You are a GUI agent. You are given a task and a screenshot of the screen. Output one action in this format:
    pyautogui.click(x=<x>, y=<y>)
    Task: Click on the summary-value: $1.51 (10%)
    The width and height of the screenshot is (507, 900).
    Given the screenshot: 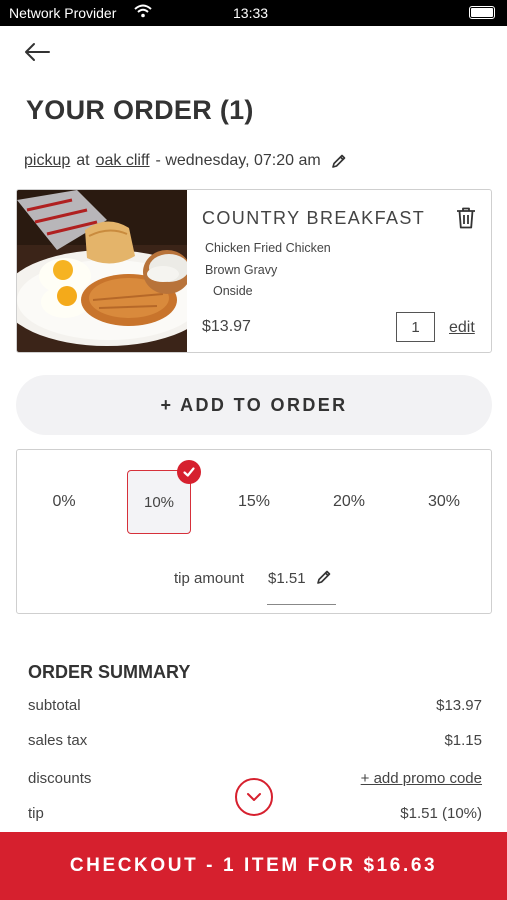 What is the action you would take?
    pyautogui.click(x=441, y=813)
    